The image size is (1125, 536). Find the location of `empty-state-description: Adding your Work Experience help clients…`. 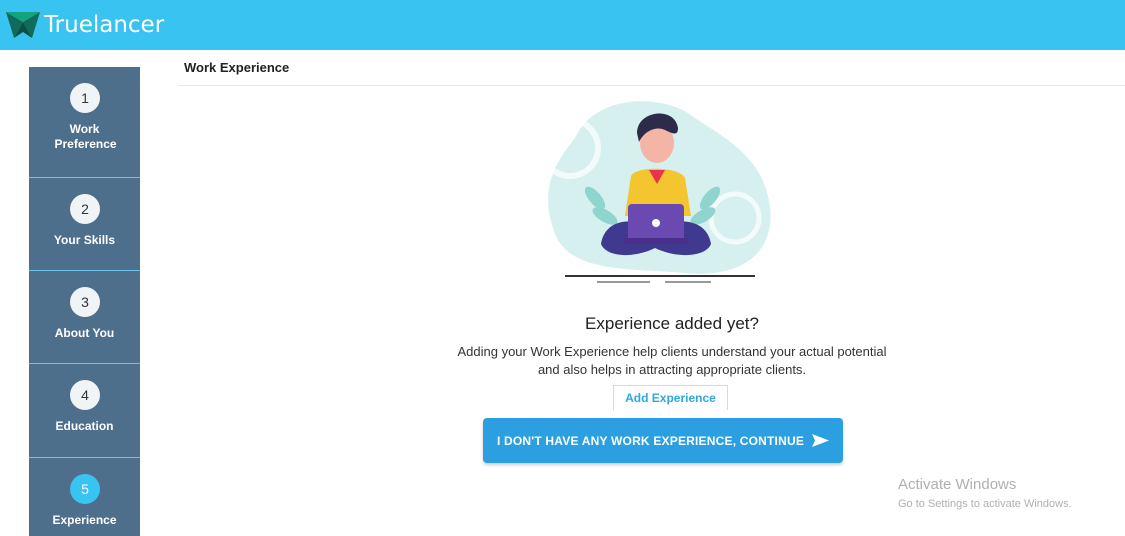

empty-state-description: Adding your Work Experience help clients… is located at coordinates (672, 361).